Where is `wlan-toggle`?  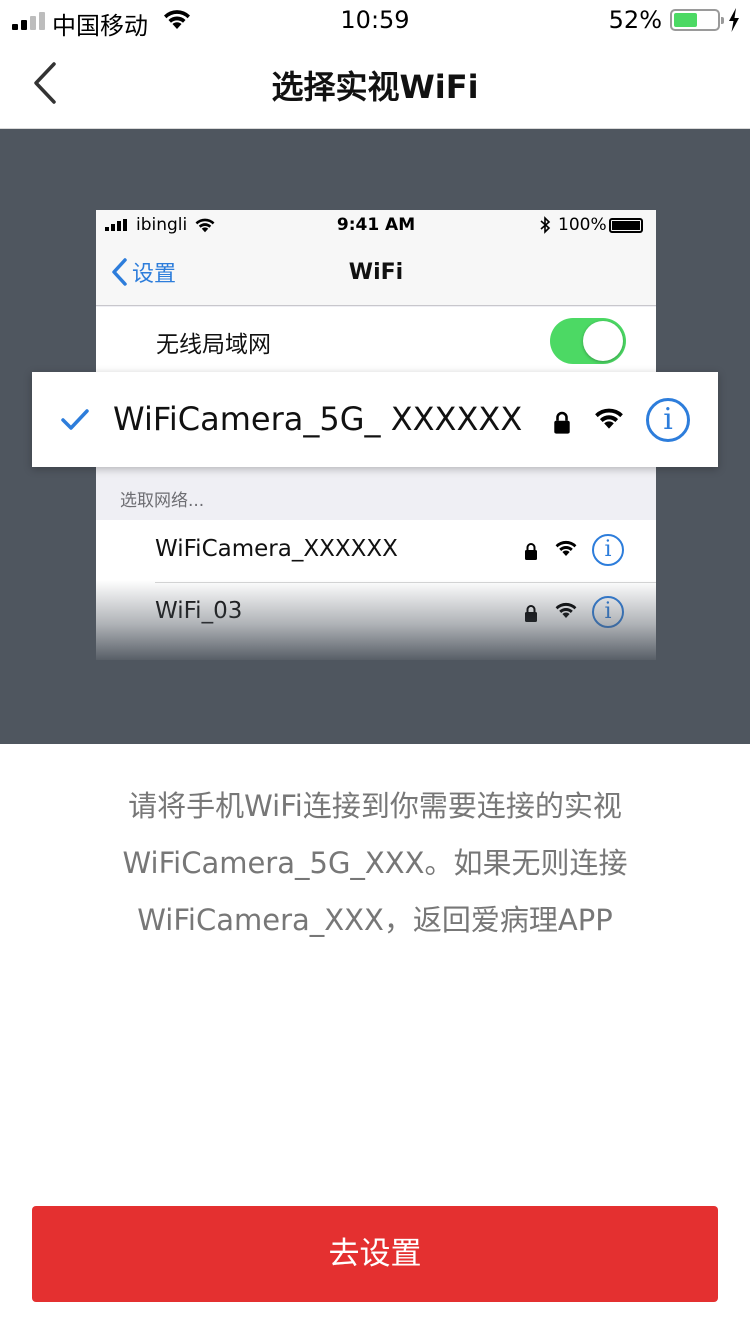 wlan-toggle is located at coordinates (588, 341).